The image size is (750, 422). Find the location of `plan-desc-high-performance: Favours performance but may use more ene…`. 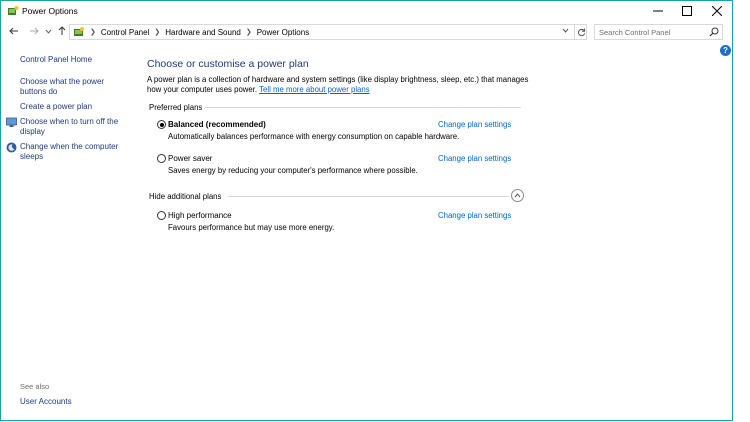

plan-desc-high-performance: Favours performance but may use more ene… is located at coordinates (251, 227).